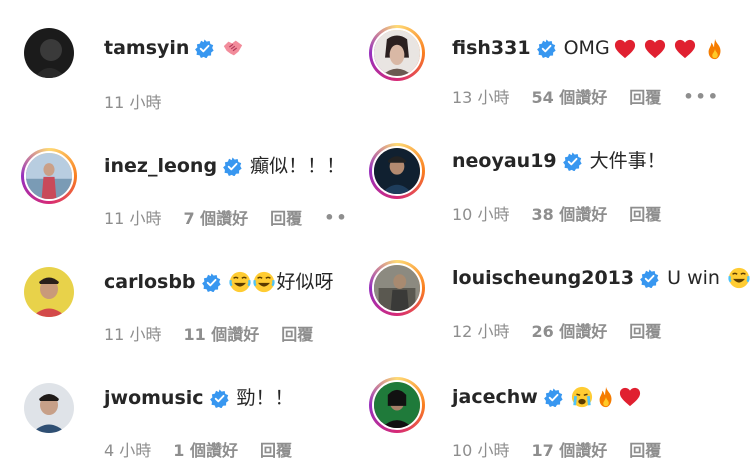 This screenshot has height=469, width=750. Describe the element at coordinates (543, 278) in the screenshot. I see `username: louischeung2013` at that location.